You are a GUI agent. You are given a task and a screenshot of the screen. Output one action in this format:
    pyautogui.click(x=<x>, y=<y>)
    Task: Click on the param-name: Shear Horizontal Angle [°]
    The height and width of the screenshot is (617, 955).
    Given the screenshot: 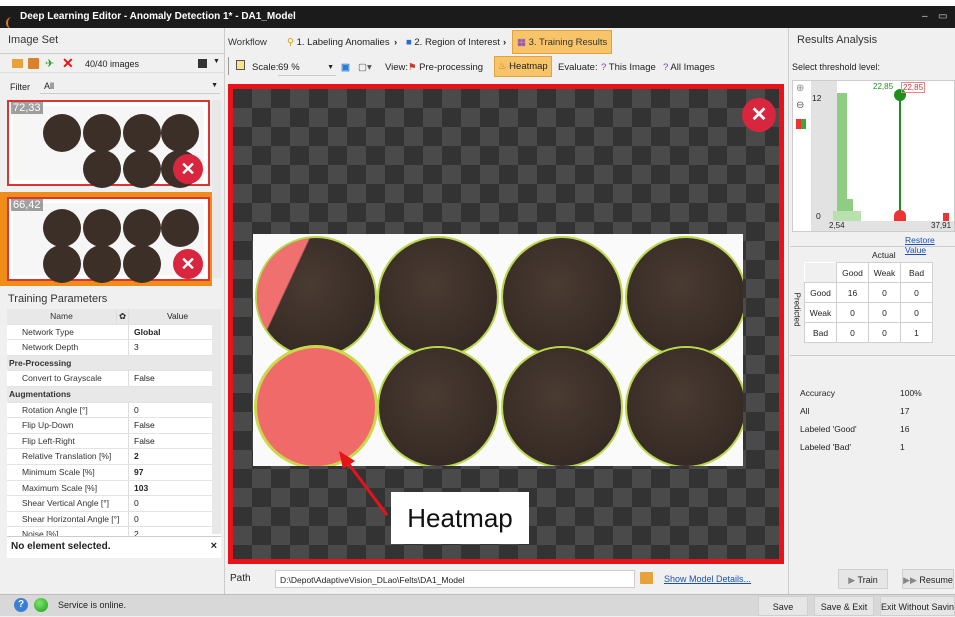 What is the action you would take?
    pyautogui.click(x=68, y=519)
    